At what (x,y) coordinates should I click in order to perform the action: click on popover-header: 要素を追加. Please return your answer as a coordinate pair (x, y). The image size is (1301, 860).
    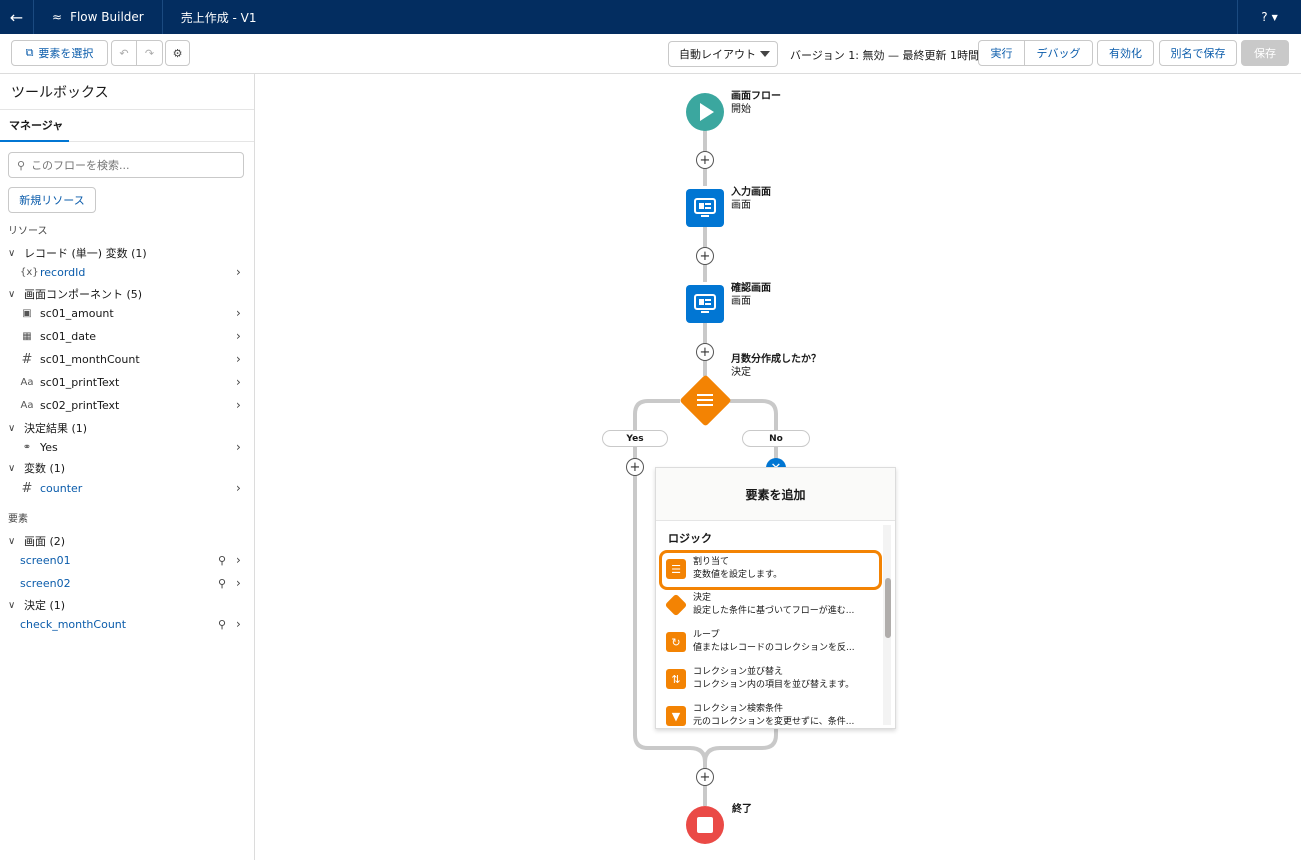
    Looking at the image, I should click on (775, 494).